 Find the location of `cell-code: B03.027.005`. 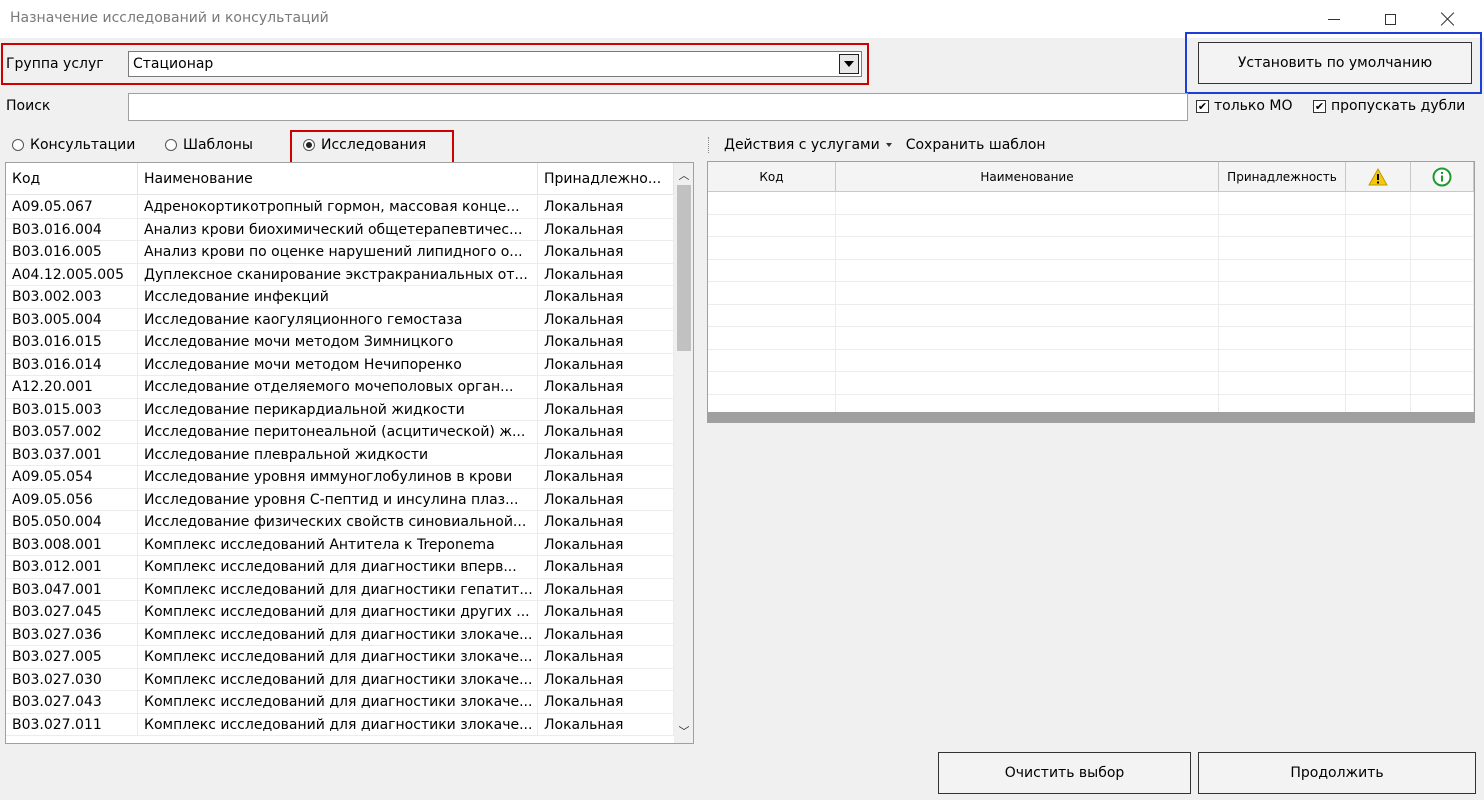

cell-code: B03.027.005 is located at coordinates (72, 657).